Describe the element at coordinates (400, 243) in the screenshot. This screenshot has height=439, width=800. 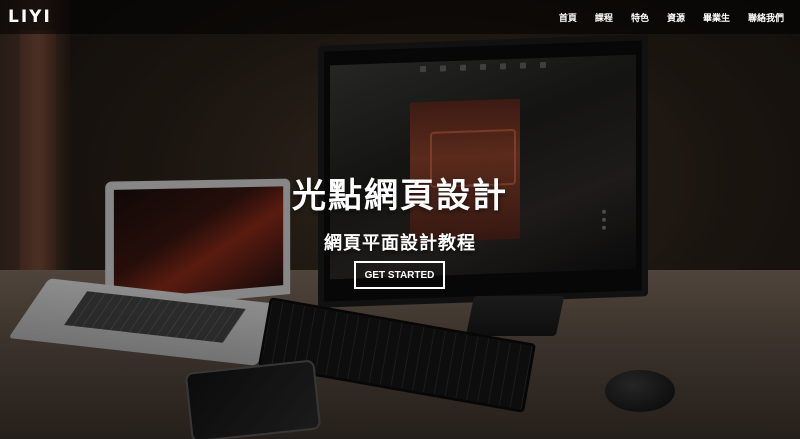
I see `hero-subtitle: 網頁平面設計教程` at that location.